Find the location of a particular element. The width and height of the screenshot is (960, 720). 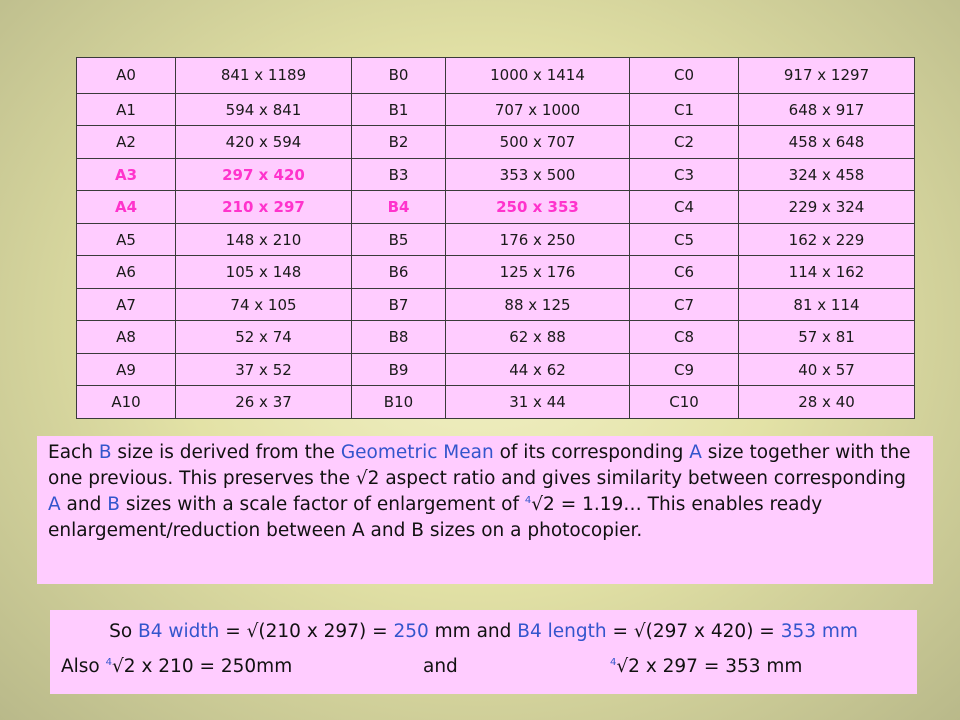

table-row: A1 594 x 841 B1 707 x 1000 C1 648 x 917 is located at coordinates (495, 109).